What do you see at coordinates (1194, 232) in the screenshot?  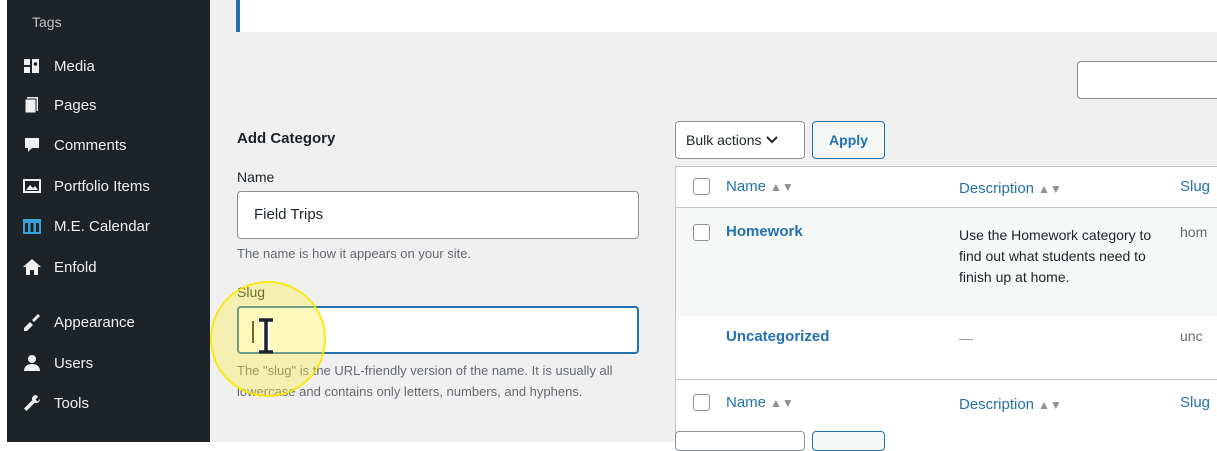 I see `category-slug: hom` at bounding box center [1194, 232].